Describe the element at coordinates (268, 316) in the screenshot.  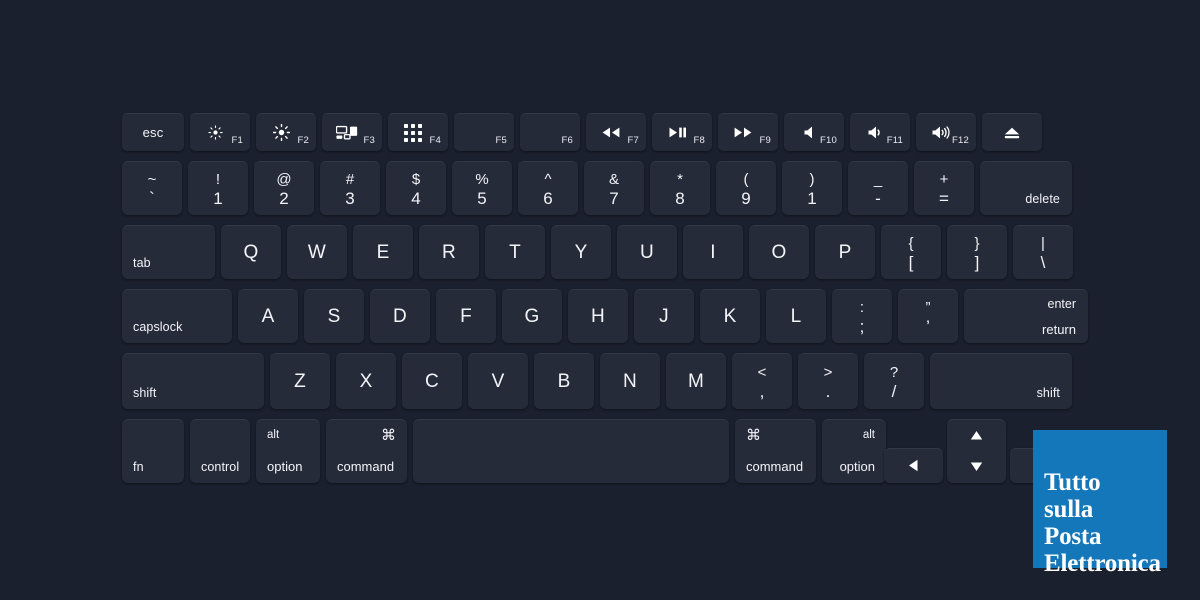
I see `key-a: A` at that location.